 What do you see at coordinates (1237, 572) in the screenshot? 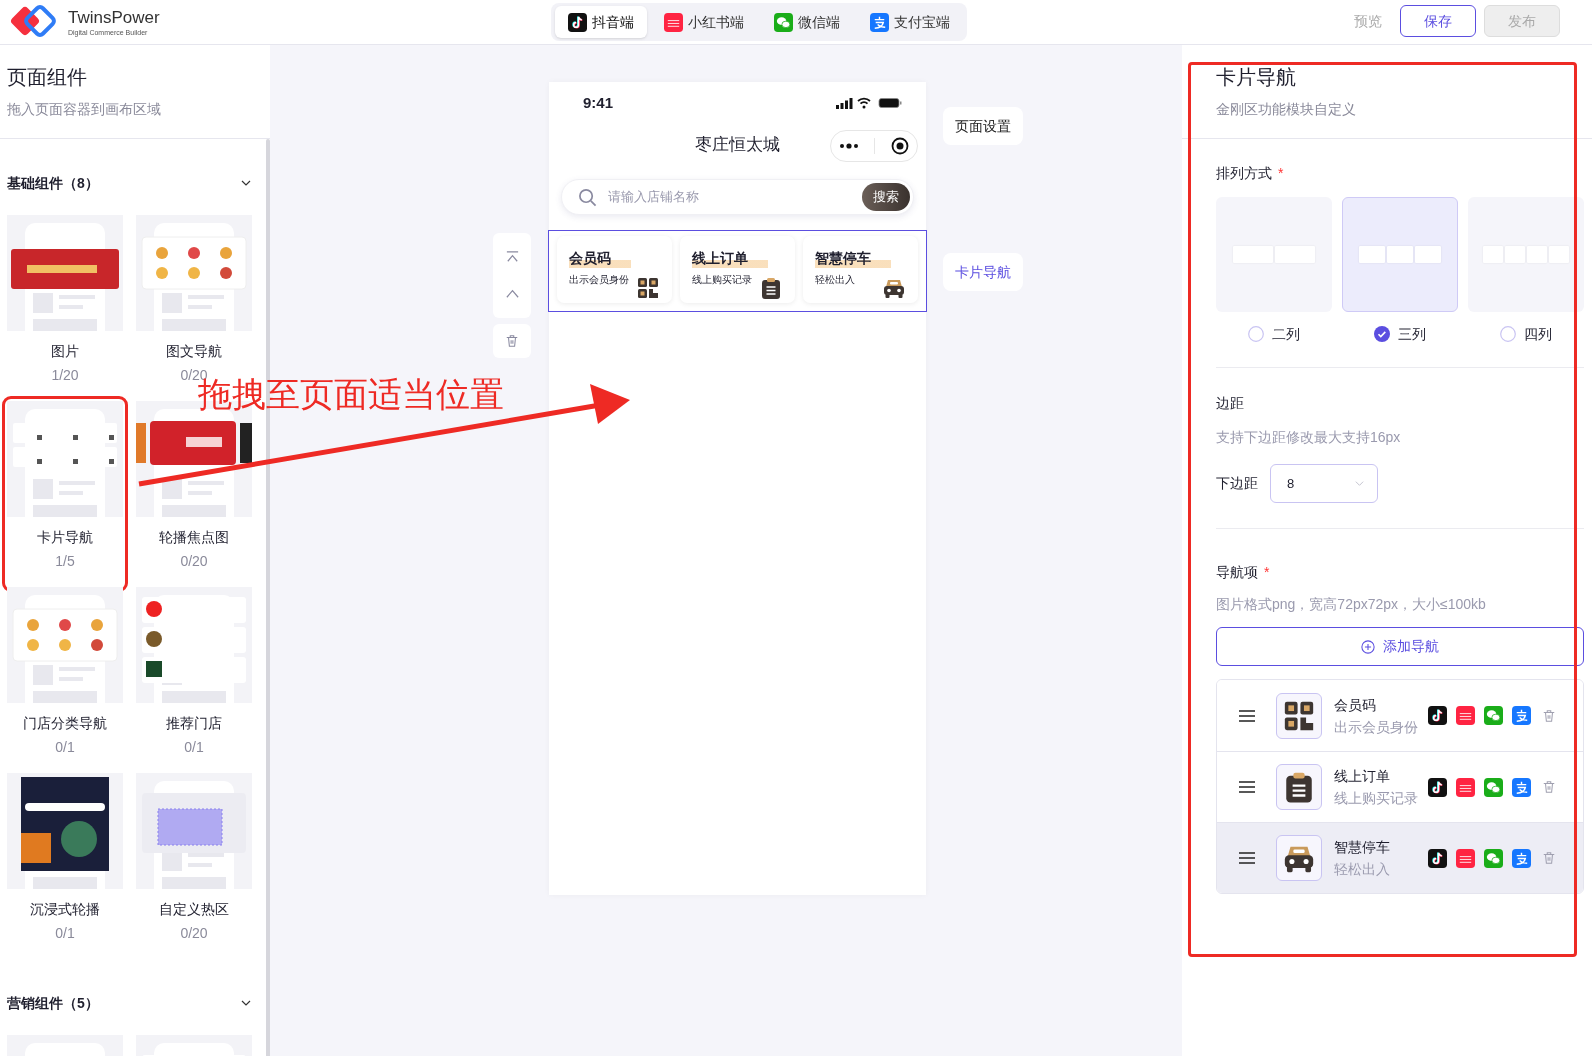
I see `field-label: 导航项` at bounding box center [1237, 572].